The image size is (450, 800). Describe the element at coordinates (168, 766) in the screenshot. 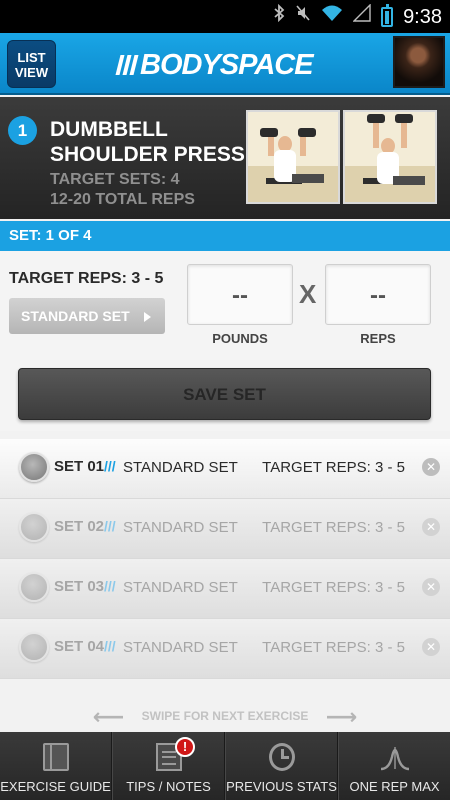

I see `nav-tips-notes: TIPS / NOTES` at that location.